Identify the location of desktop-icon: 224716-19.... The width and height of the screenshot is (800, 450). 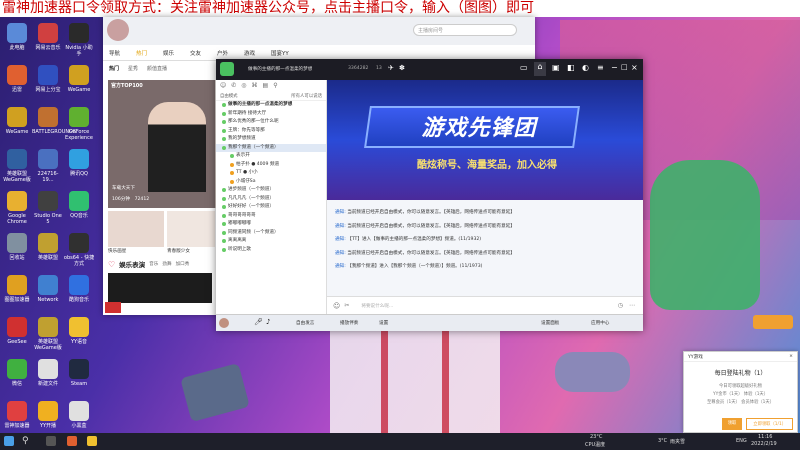
(48, 166).